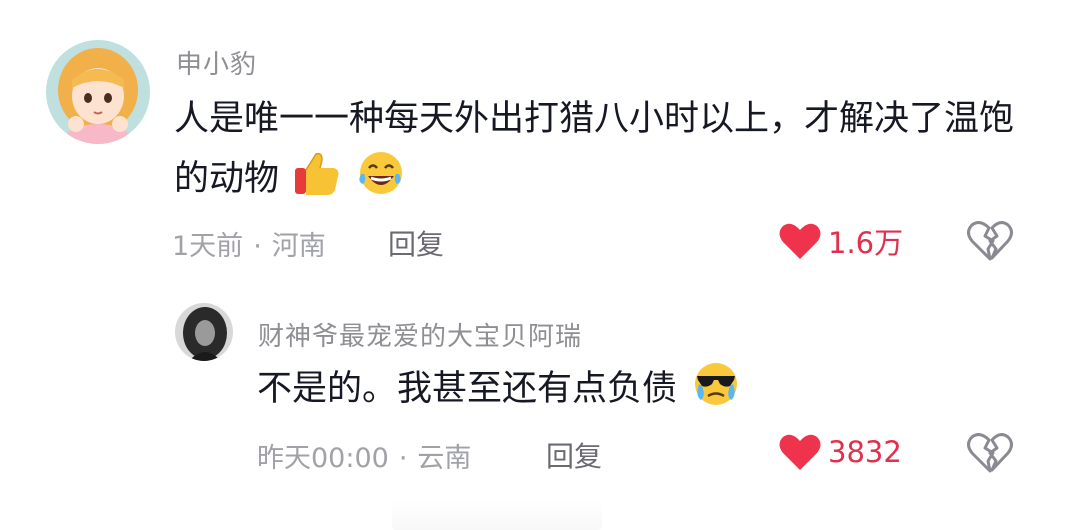  What do you see at coordinates (716, 395) in the screenshot?
I see `sunglasses-tears-icon` at bounding box center [716, 395].